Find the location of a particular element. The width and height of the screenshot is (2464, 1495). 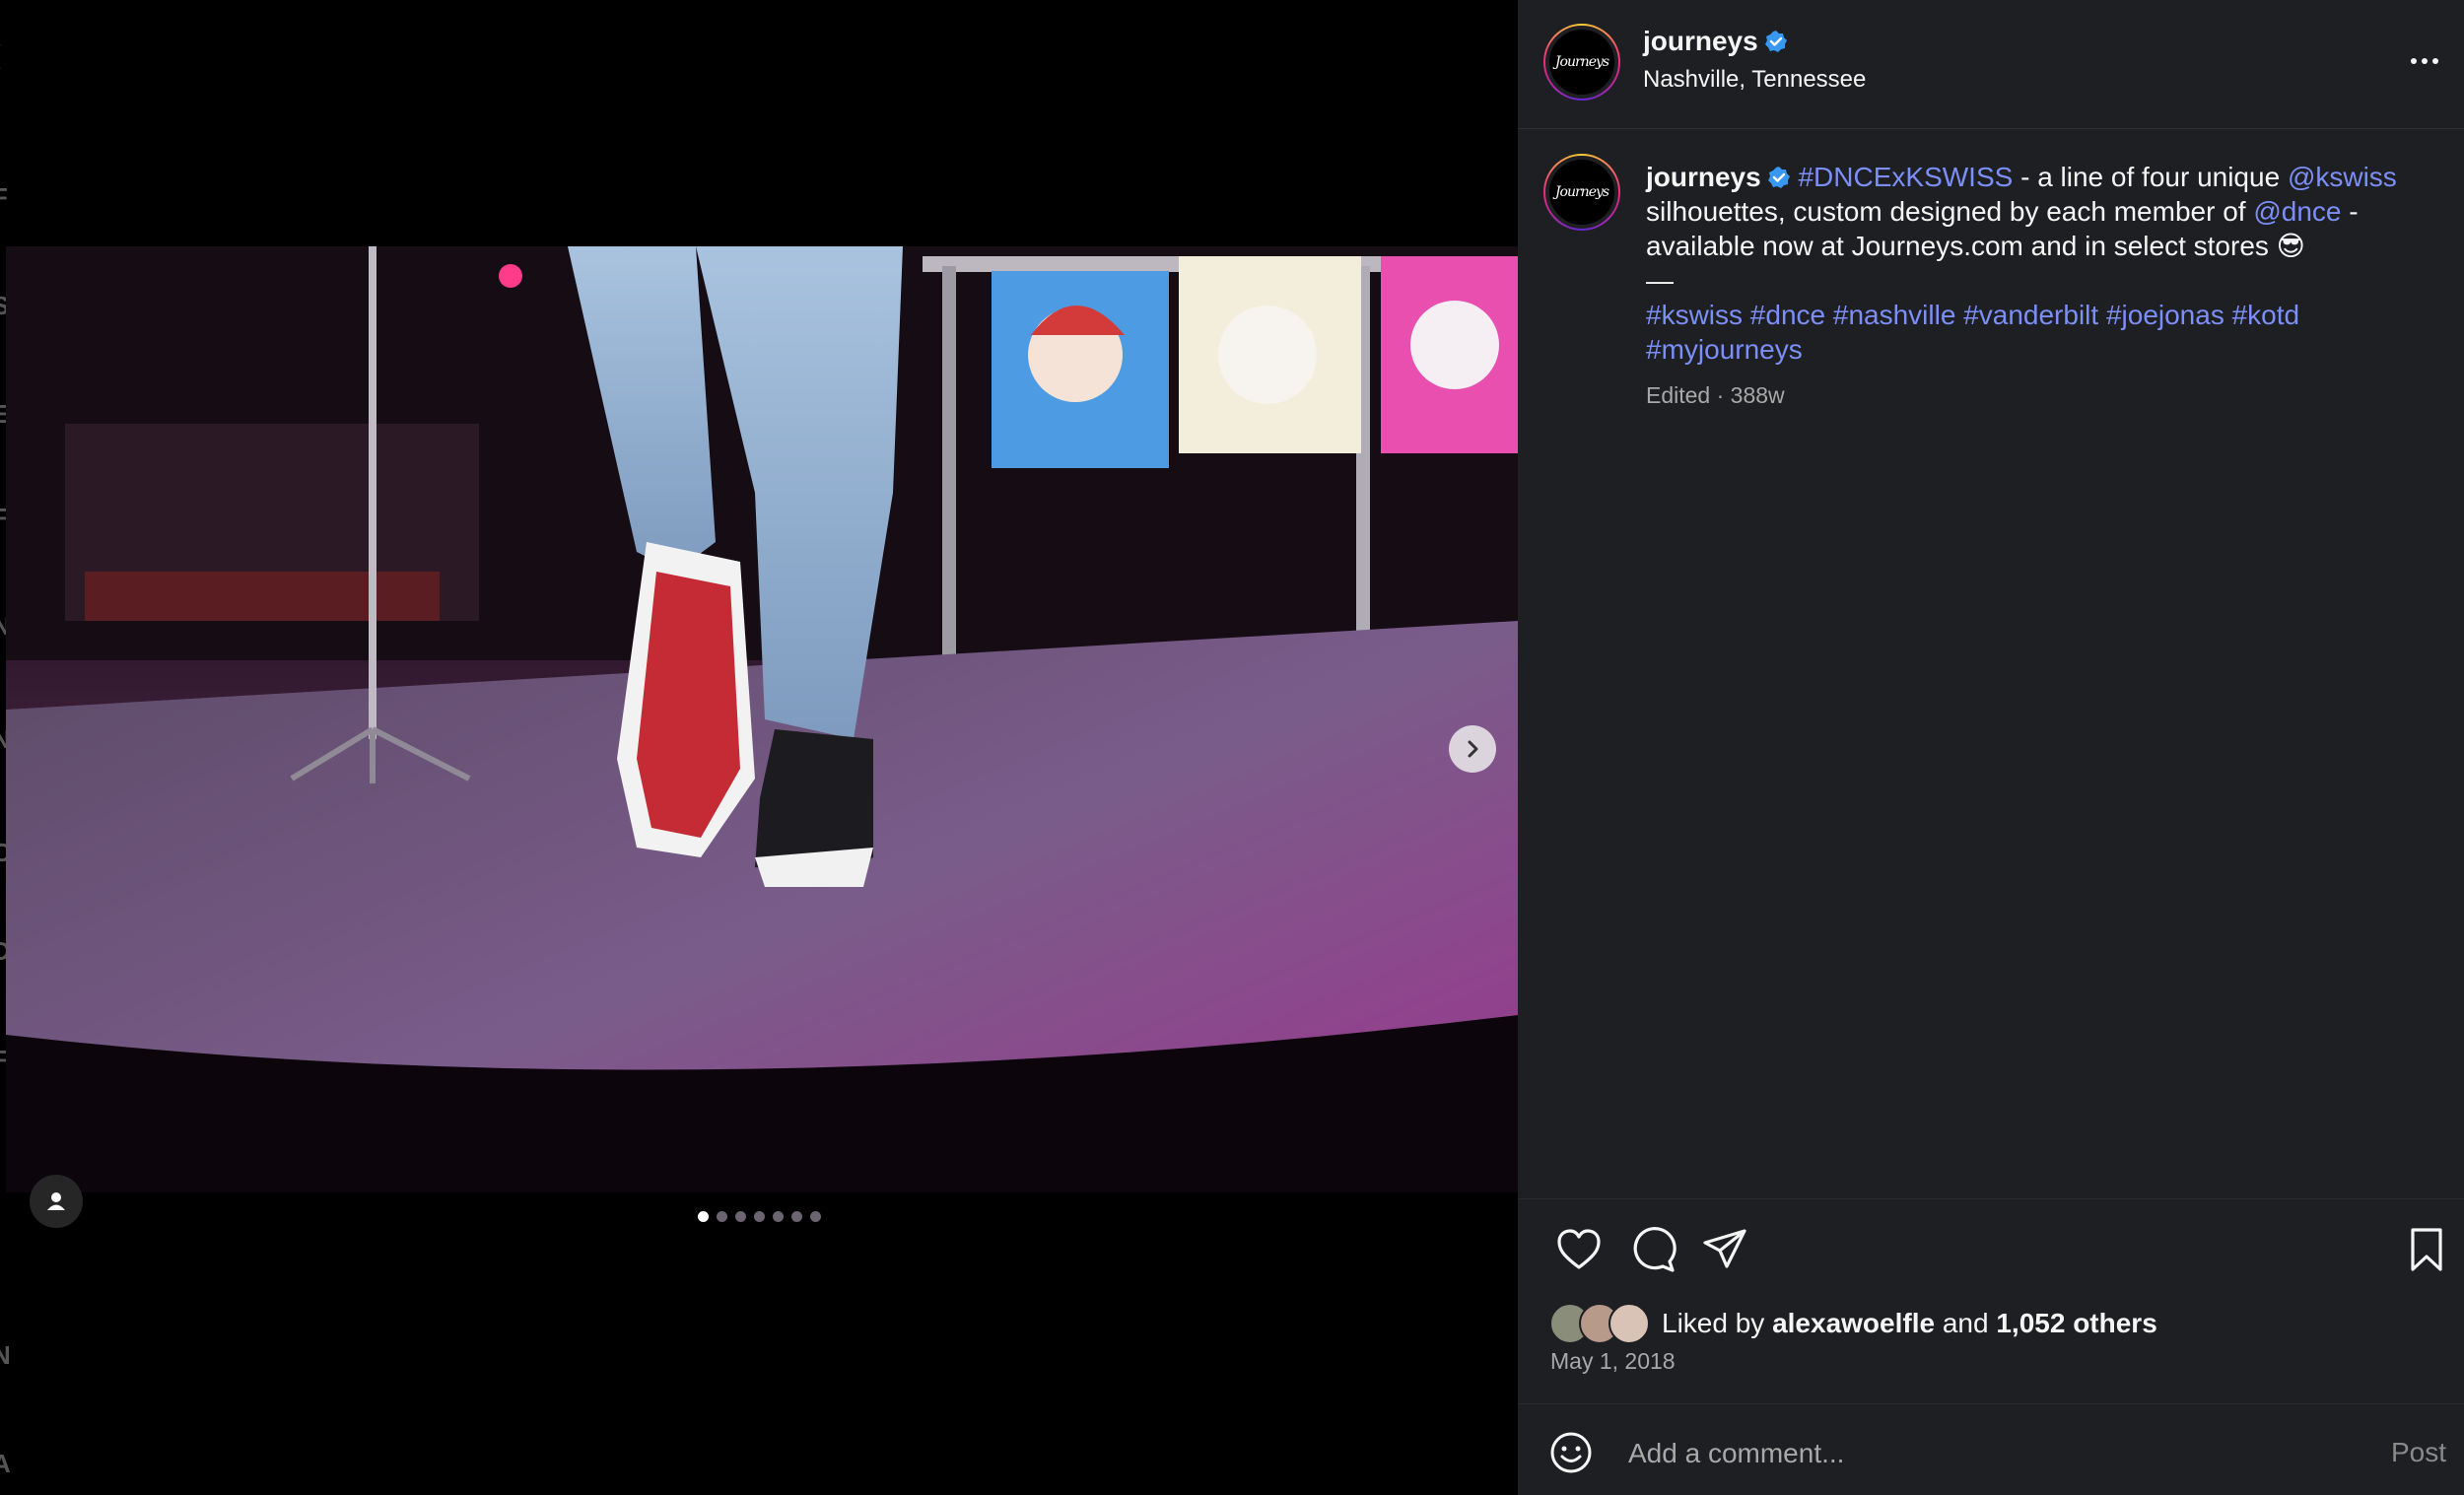

actions-divider is located at coordinates (1991, 1198).